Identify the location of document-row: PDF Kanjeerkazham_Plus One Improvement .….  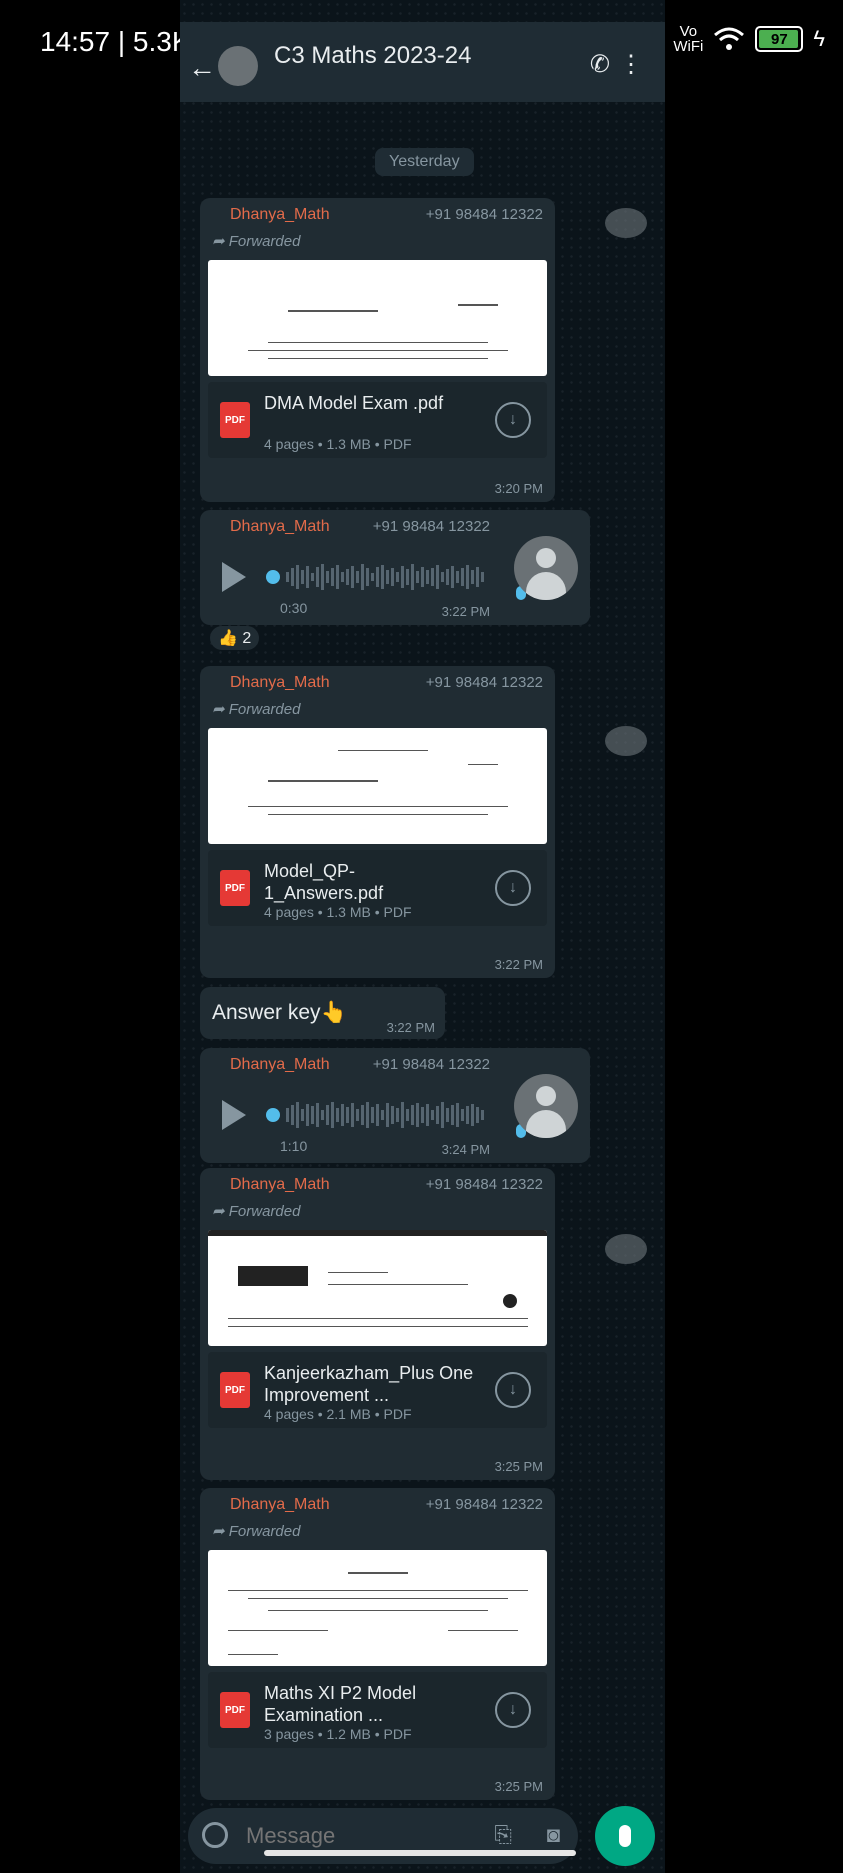
(377, 1390).